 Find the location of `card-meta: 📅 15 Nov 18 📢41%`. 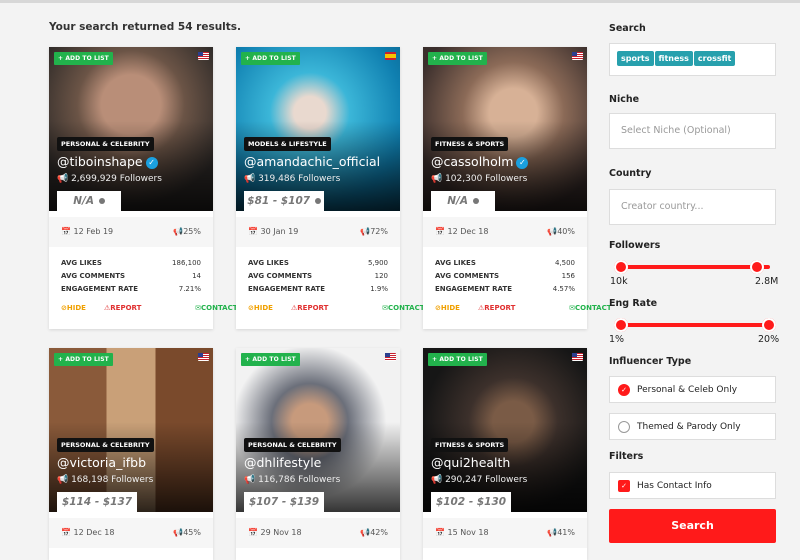

card-meta: 📅 15 Nov 18 📢41% is located at coordinates (505, 533).